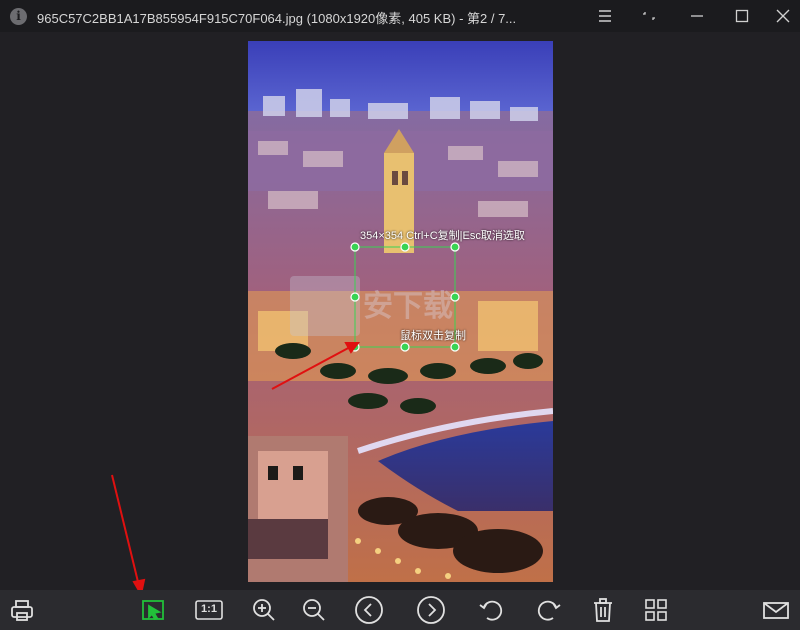 The height and width of the screenshot is (630, 800). What do you see at coordinates (431, 610) in the screenshot?
I see `next-icon` at bounding box center [431, 610].